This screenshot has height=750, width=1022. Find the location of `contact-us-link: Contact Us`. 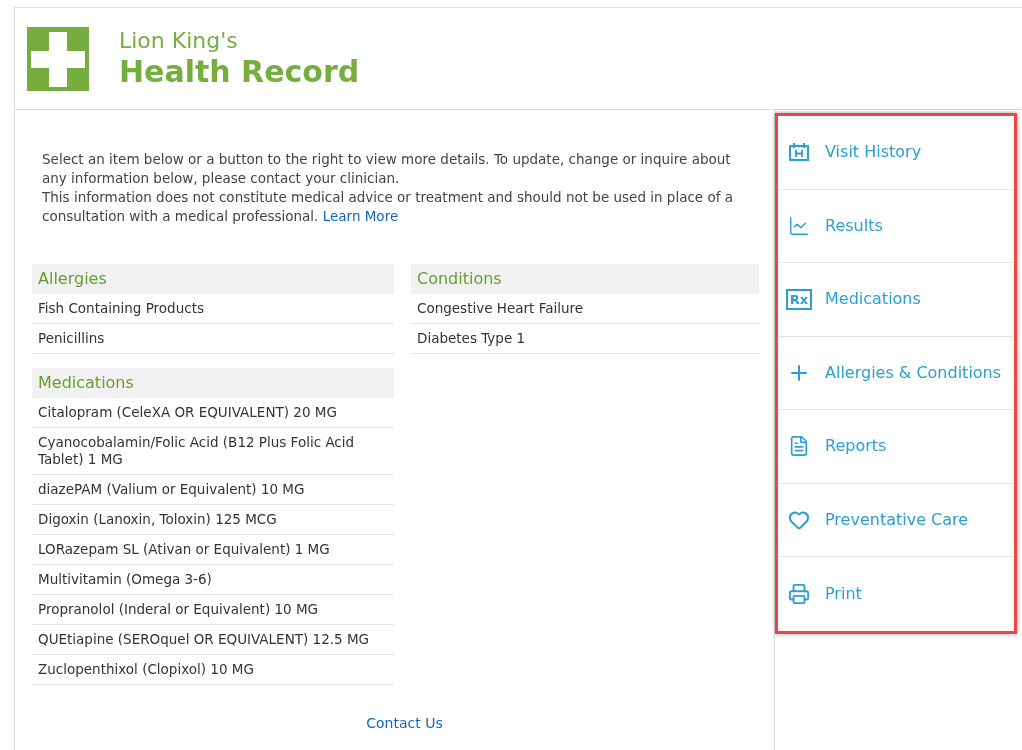

contact-us-link: Contact Us is located at coordinates (404, 723).